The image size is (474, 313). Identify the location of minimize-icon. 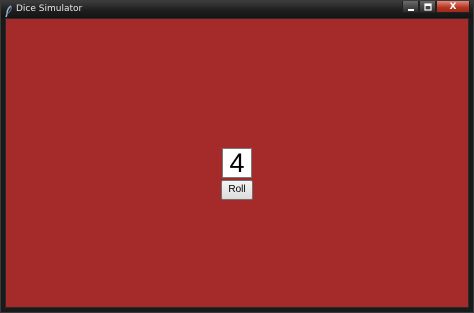
(410, 9).